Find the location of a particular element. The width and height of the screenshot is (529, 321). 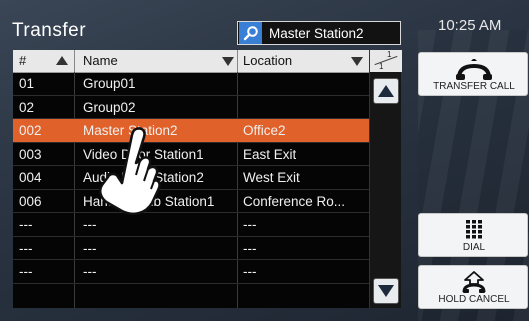

transfer-call-label: TRANSFER CALL is located at coordinates (474, 86).